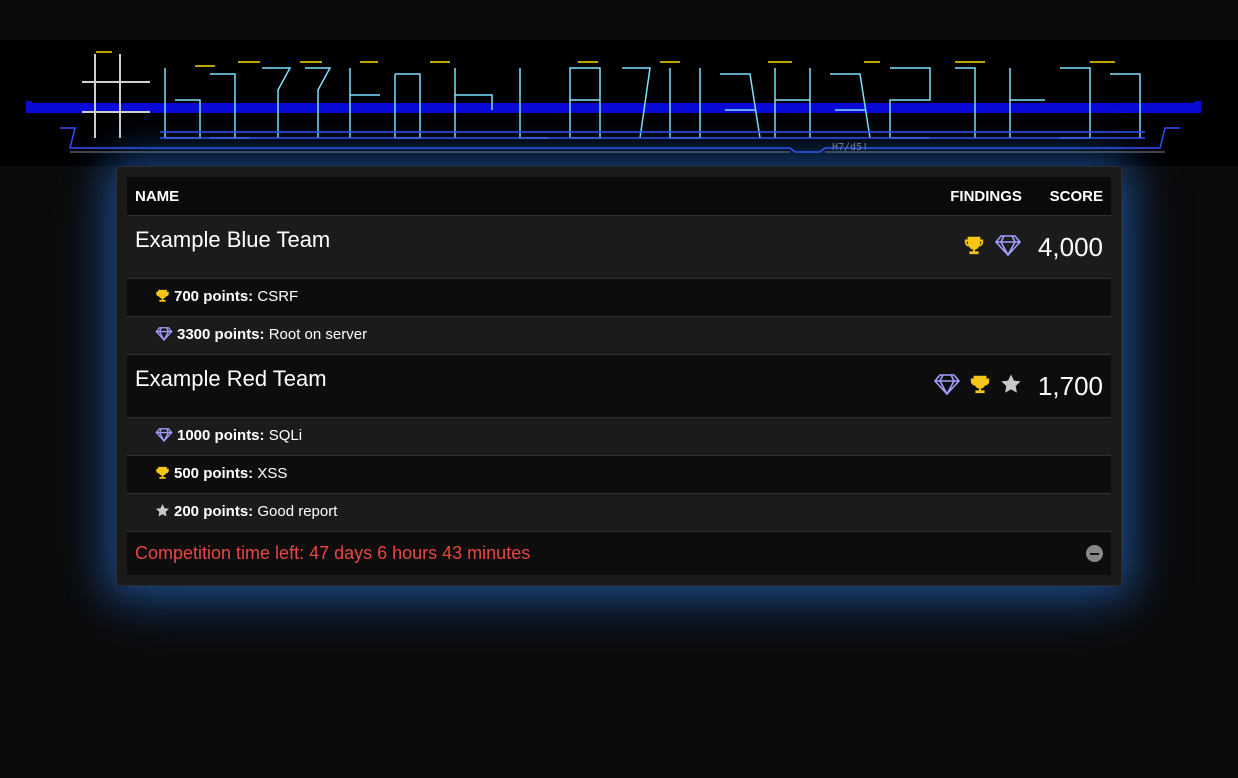 This screenshot has height=778, width=1238. I want to click on finding-title: Root on server, so click(318, 334).